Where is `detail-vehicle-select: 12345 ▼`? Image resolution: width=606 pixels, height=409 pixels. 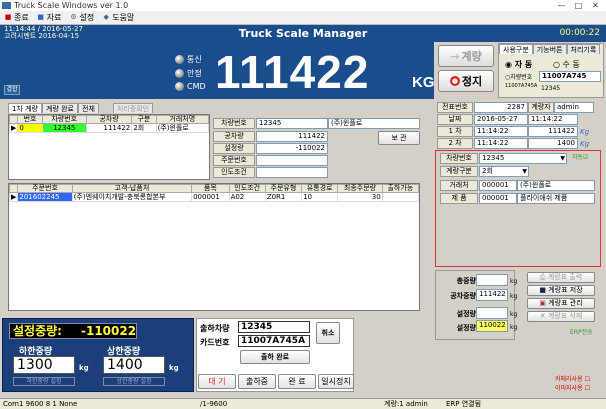
detail-vehicle-select: 12345 ▼ is located at coordinates (523, 158).